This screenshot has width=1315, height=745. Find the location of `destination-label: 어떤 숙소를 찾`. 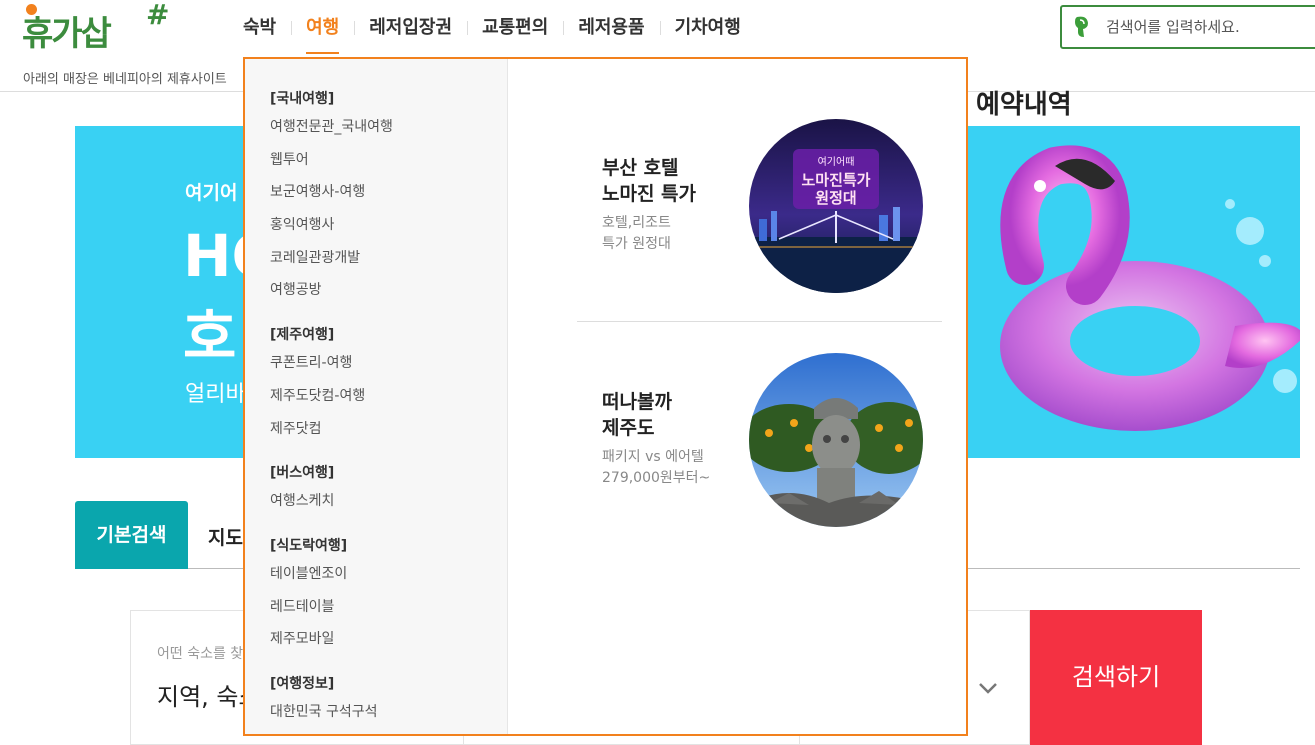

destination-label: 어떤 숙소를 찾 is located at coordinates (200, 654).